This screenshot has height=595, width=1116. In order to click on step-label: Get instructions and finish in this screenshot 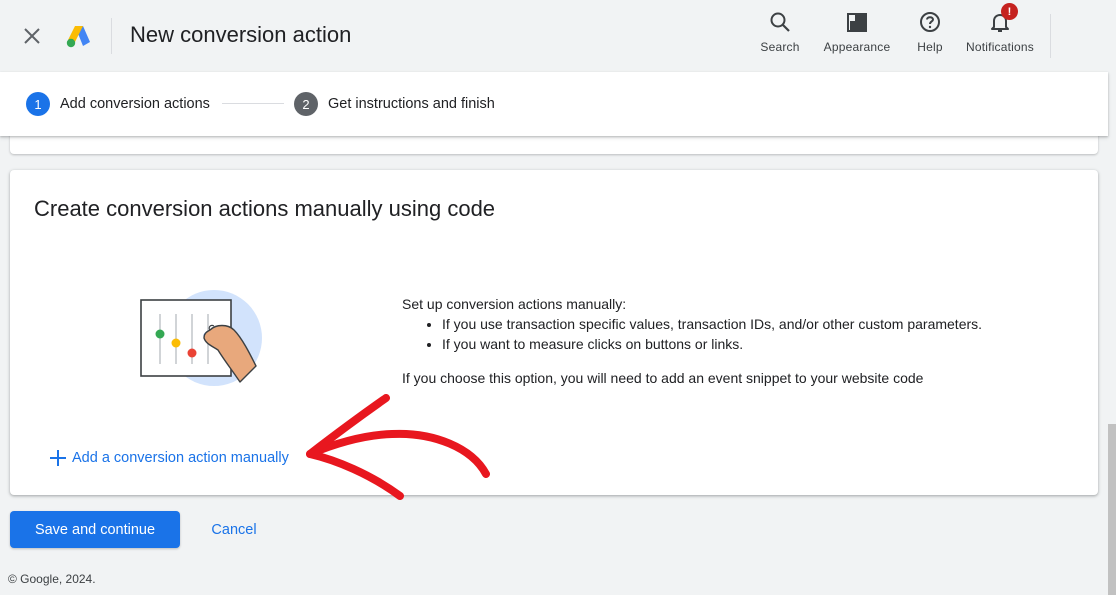, I will do `click(411, 104)`.